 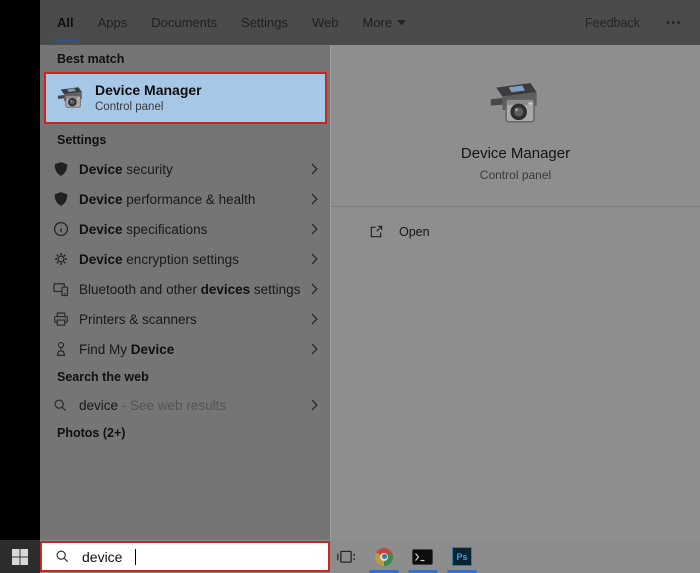 What do you see at coordinates (325, 22) in the screenshot?
I see `tab-web: Web` at bounding box center [325, 22].